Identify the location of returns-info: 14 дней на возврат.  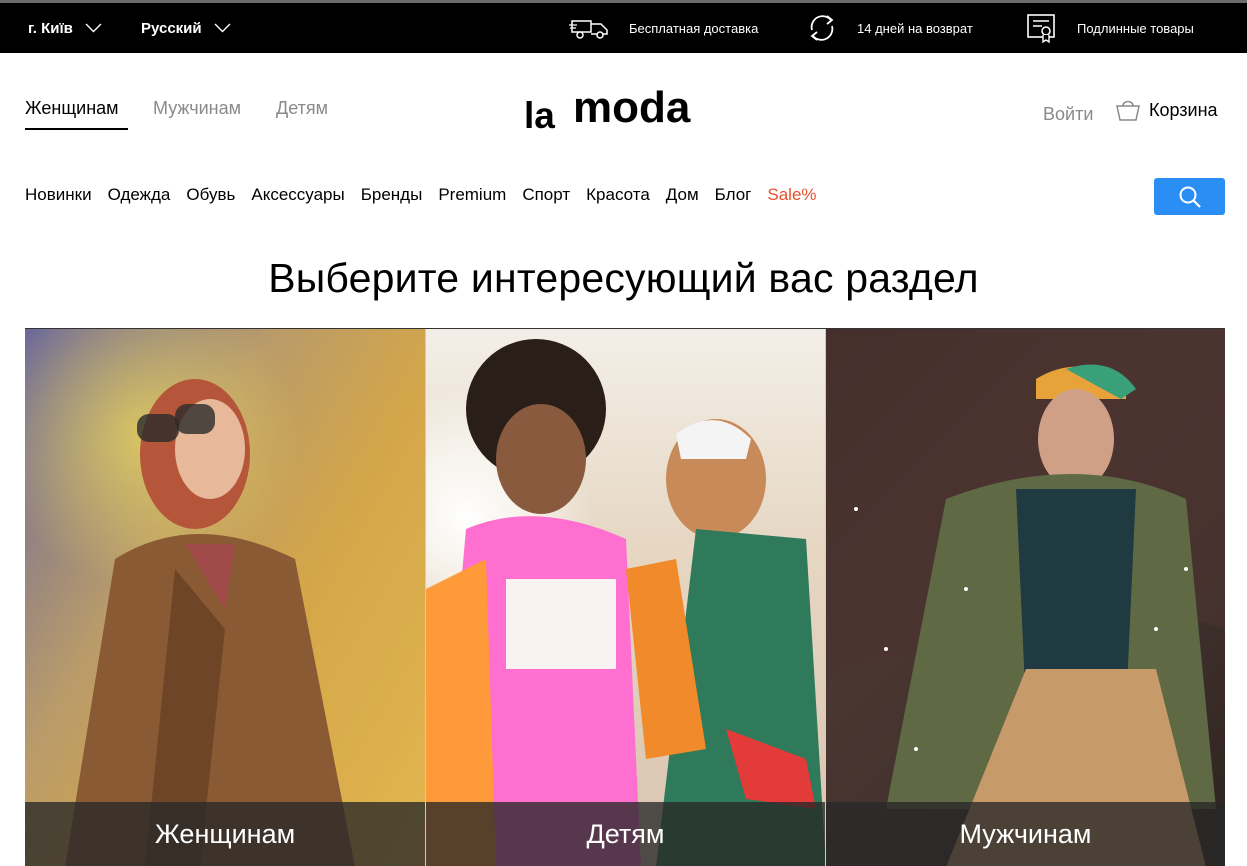
(889, 28).